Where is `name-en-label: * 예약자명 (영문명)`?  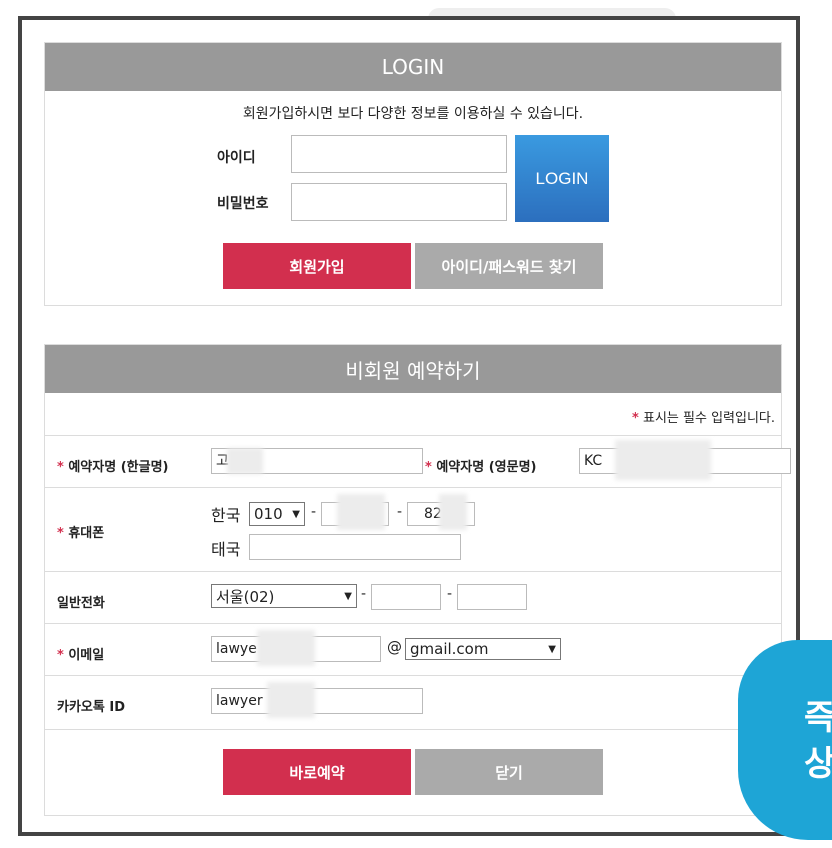 name-en-label: * 예약자명 (영문명) is located at coordinates (481, 467).